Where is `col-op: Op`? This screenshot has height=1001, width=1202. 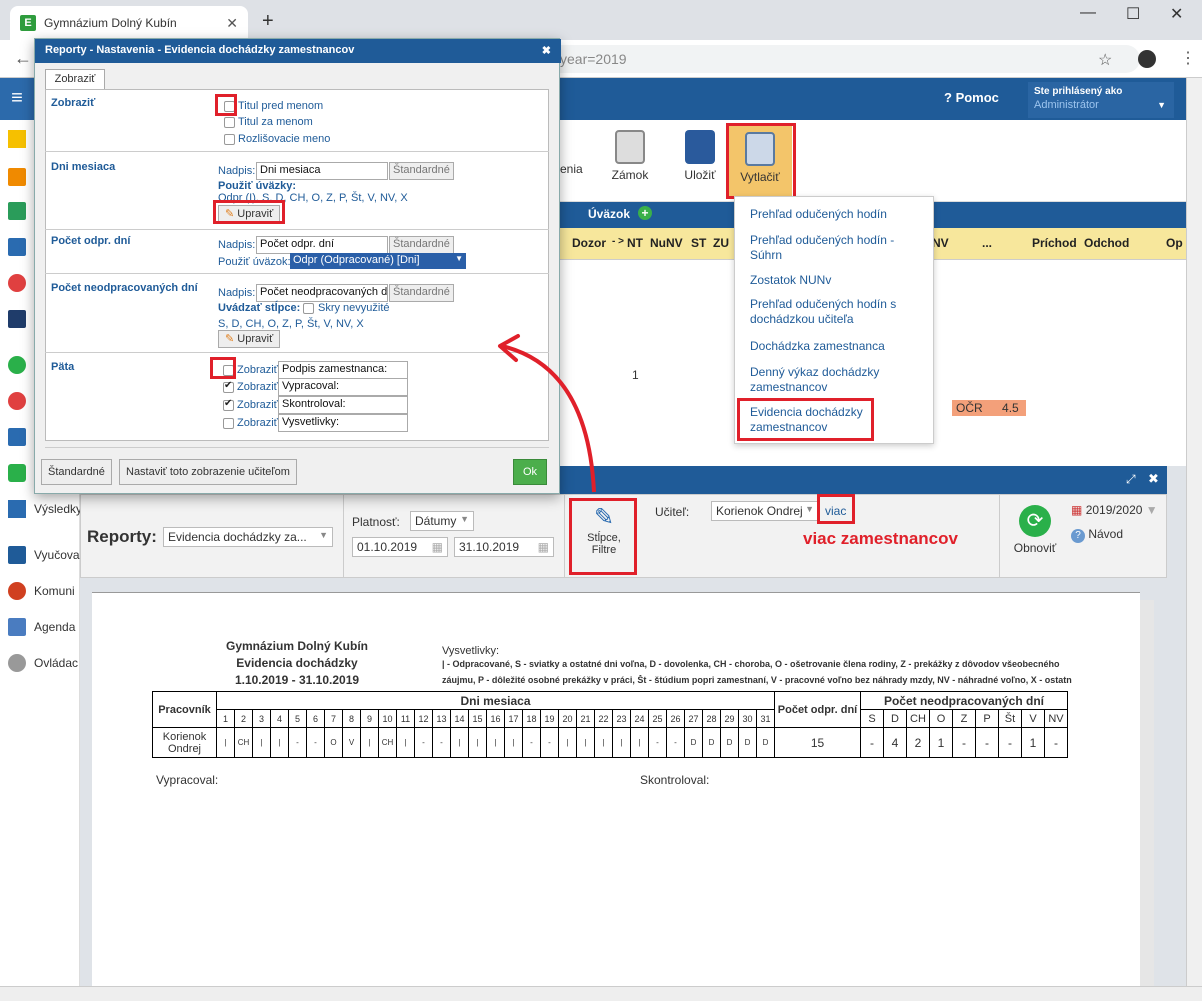
col-op: Op is located at coordinates (1174, 243).